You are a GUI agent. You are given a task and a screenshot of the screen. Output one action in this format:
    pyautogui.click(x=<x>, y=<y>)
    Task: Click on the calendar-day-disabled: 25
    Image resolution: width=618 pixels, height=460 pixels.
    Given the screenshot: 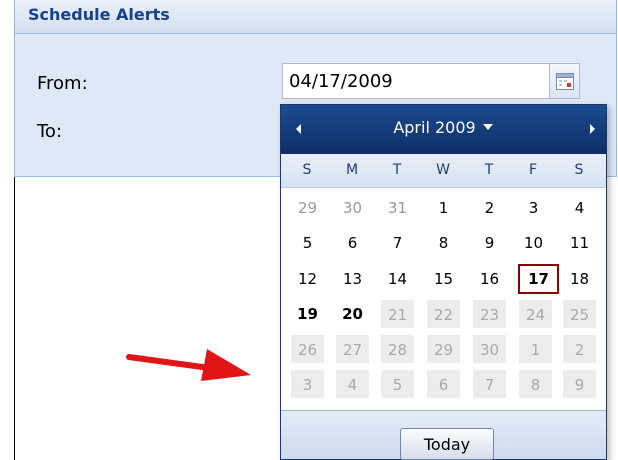 What is the action you would take?
    pyautogui.click(x=579, y=314)
    